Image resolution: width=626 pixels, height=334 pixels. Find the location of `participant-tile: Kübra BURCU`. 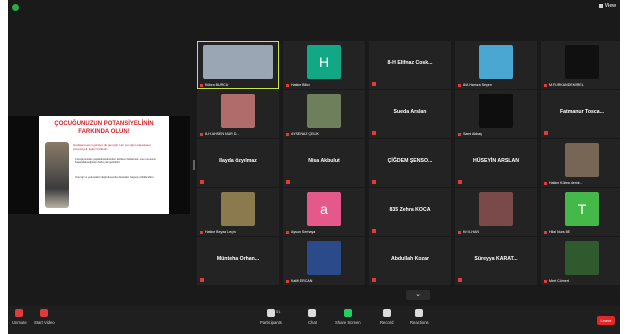

participant-tile: Kübra BURCU is located at coordinates (238, 65).